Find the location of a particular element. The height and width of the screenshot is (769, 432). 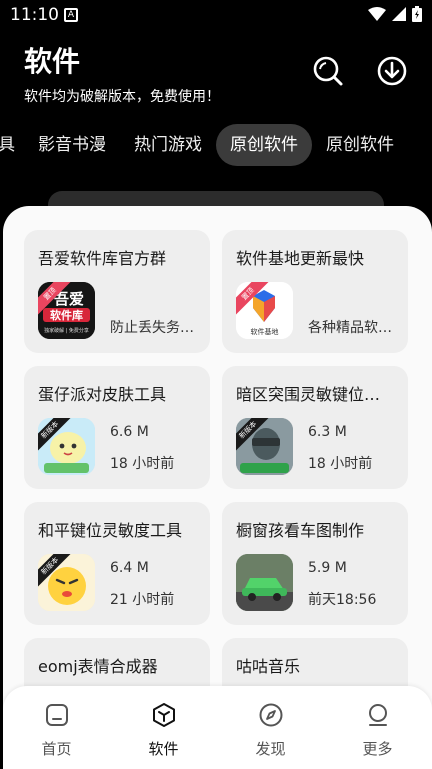

page-subtitle: 软件均为破解版本，免费使用！ is located at coordinates (122, 97).